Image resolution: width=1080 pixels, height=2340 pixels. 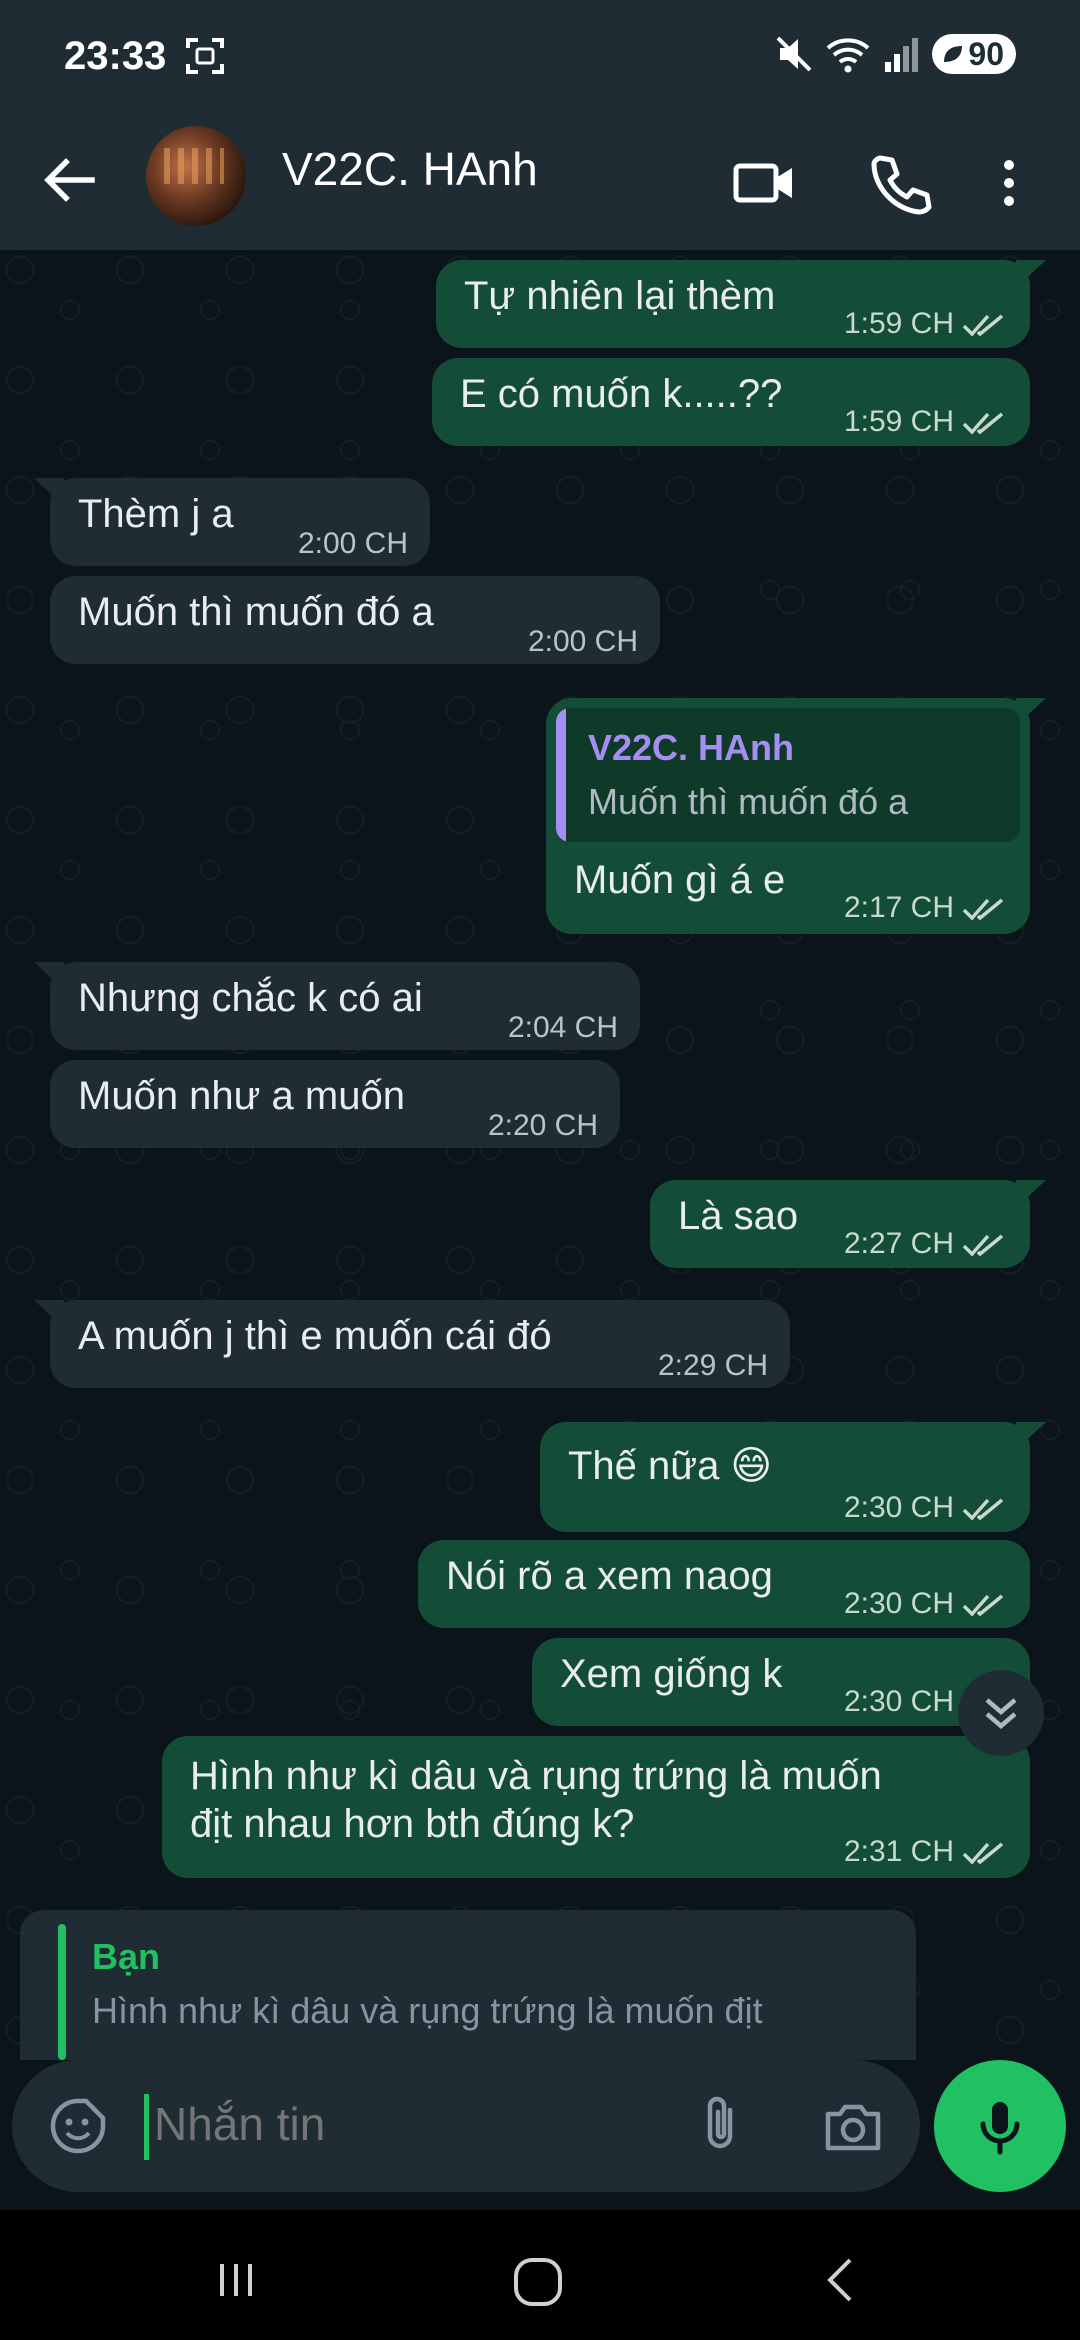 What do you see at coordinates (621, 394) in the screenshot?
I see `message-text: E có muốn k.....??` at bounding box center [621, 394].